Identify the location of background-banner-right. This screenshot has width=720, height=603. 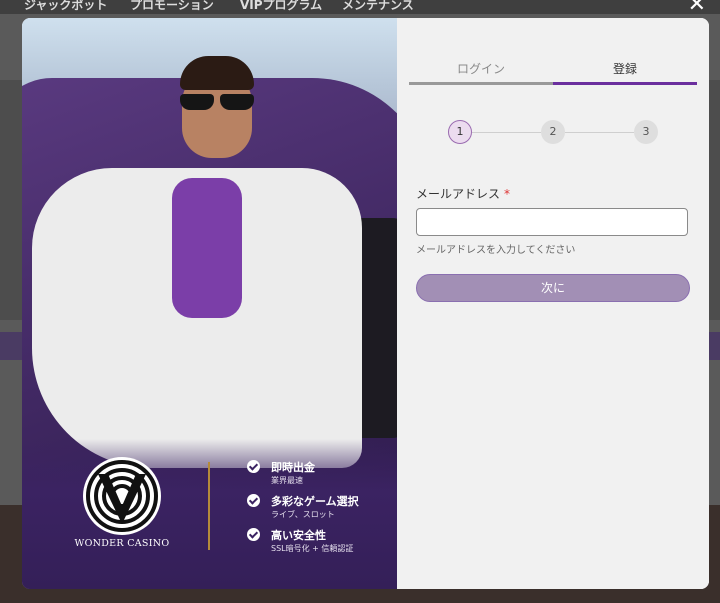
(714, 200).